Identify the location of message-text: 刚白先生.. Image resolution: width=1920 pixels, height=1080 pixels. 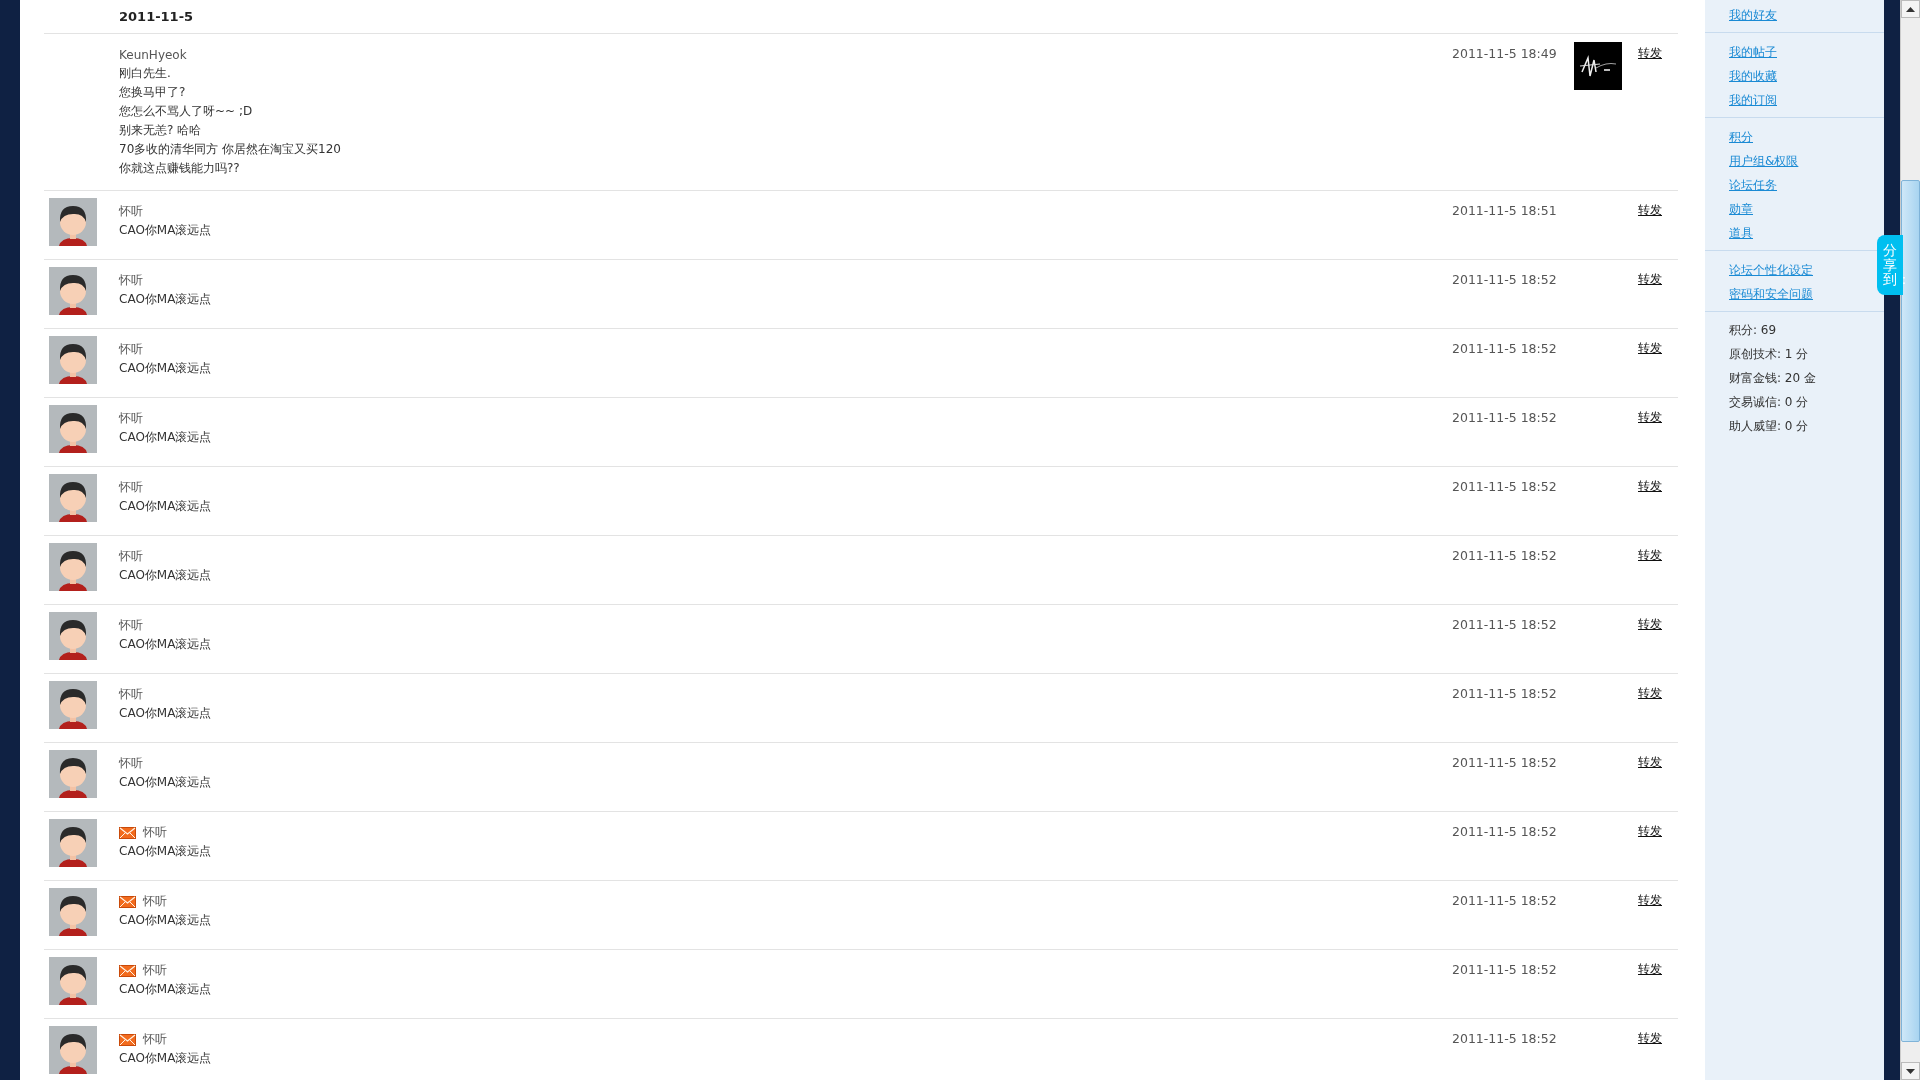
(145, 73).